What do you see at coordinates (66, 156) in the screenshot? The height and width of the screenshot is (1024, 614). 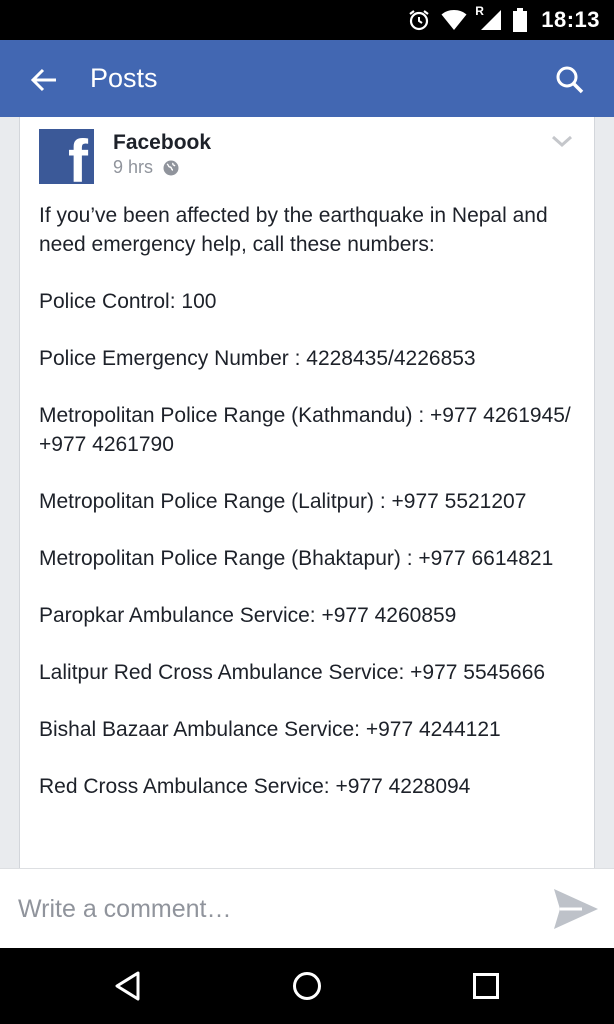 I see `page-avatar: f` at bounding box center [66, 156].